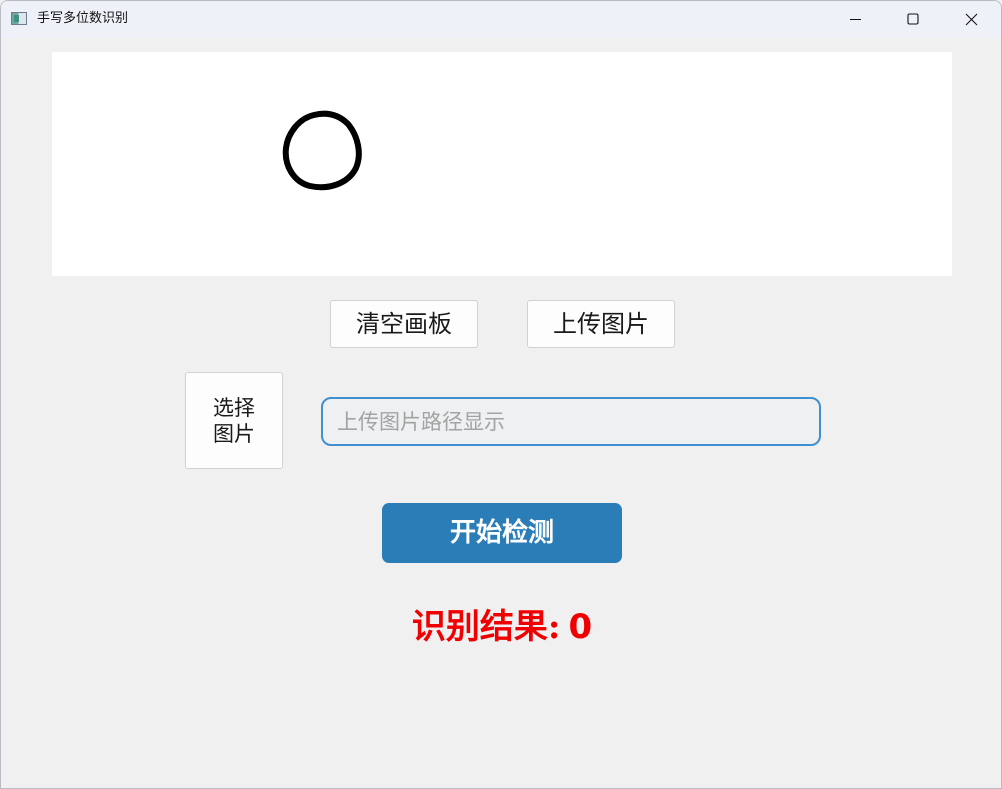 The image size is (1002, 789). What do you see at coordinates (404, 324) in the screenshot?
I see `clear-canvas-button: 清空画板` at bounding box center [404, 324].